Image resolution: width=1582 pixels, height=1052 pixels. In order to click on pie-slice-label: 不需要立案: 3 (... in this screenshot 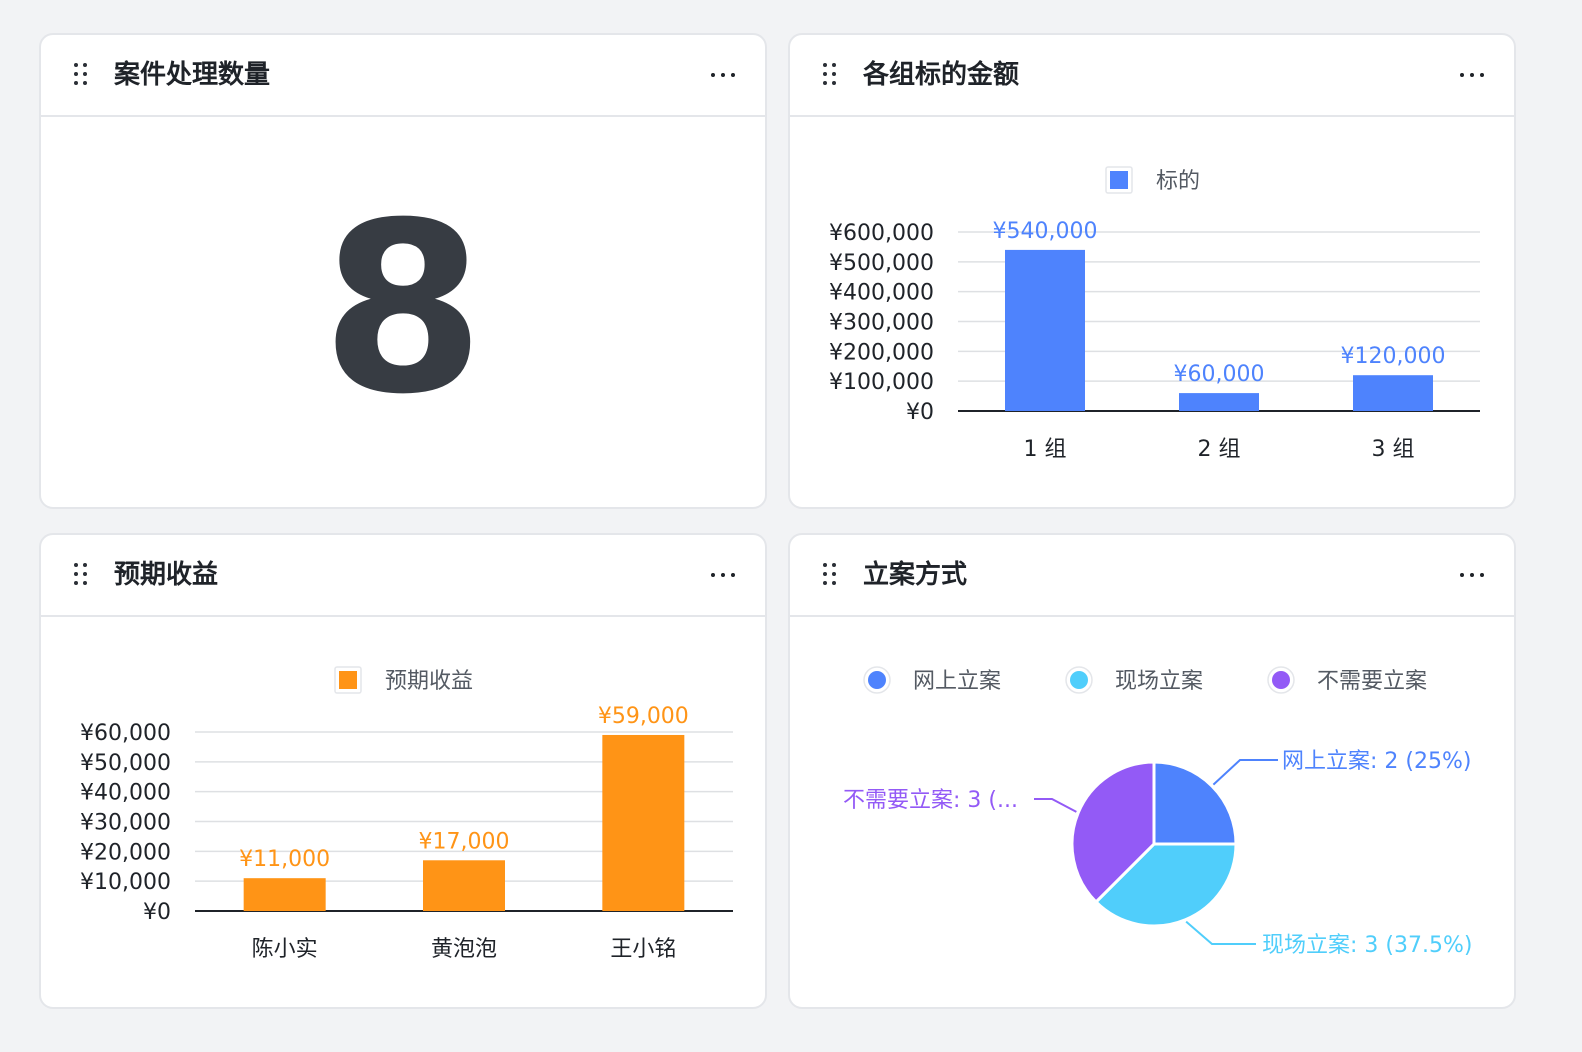, I will do `click(930, 800)`.